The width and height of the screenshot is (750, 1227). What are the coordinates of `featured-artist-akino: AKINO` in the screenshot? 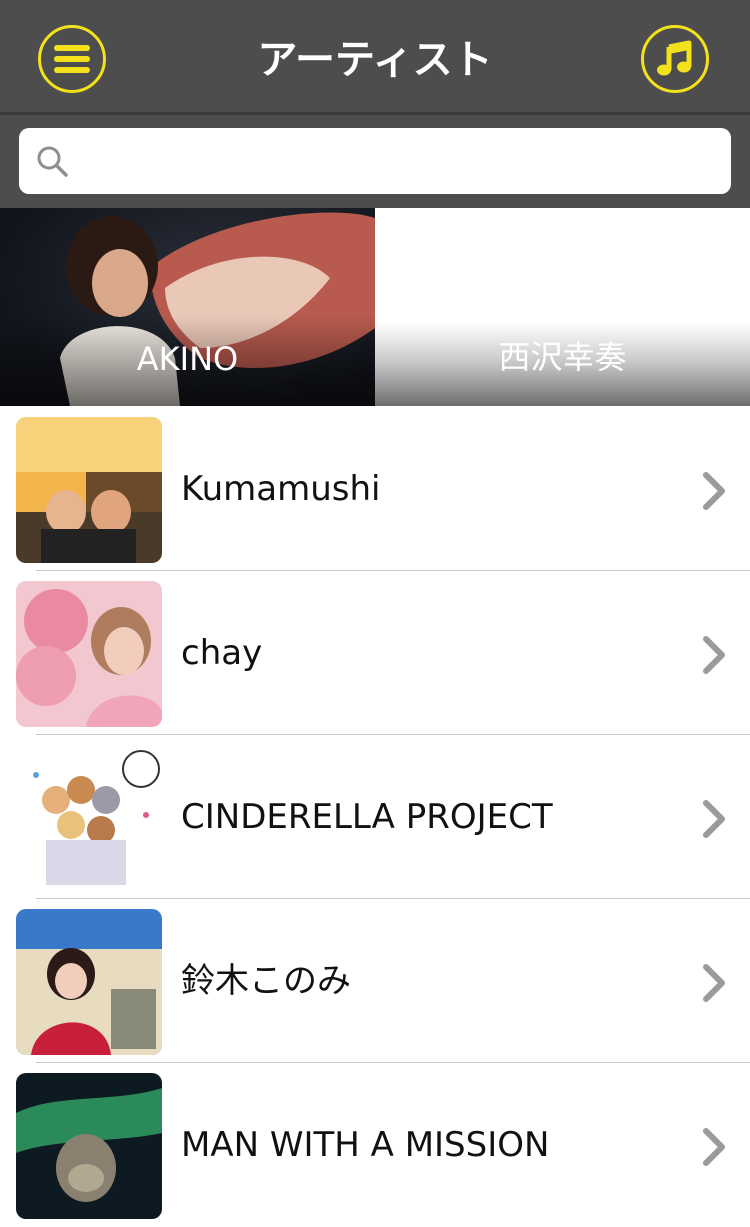 It's located at (187, 307).